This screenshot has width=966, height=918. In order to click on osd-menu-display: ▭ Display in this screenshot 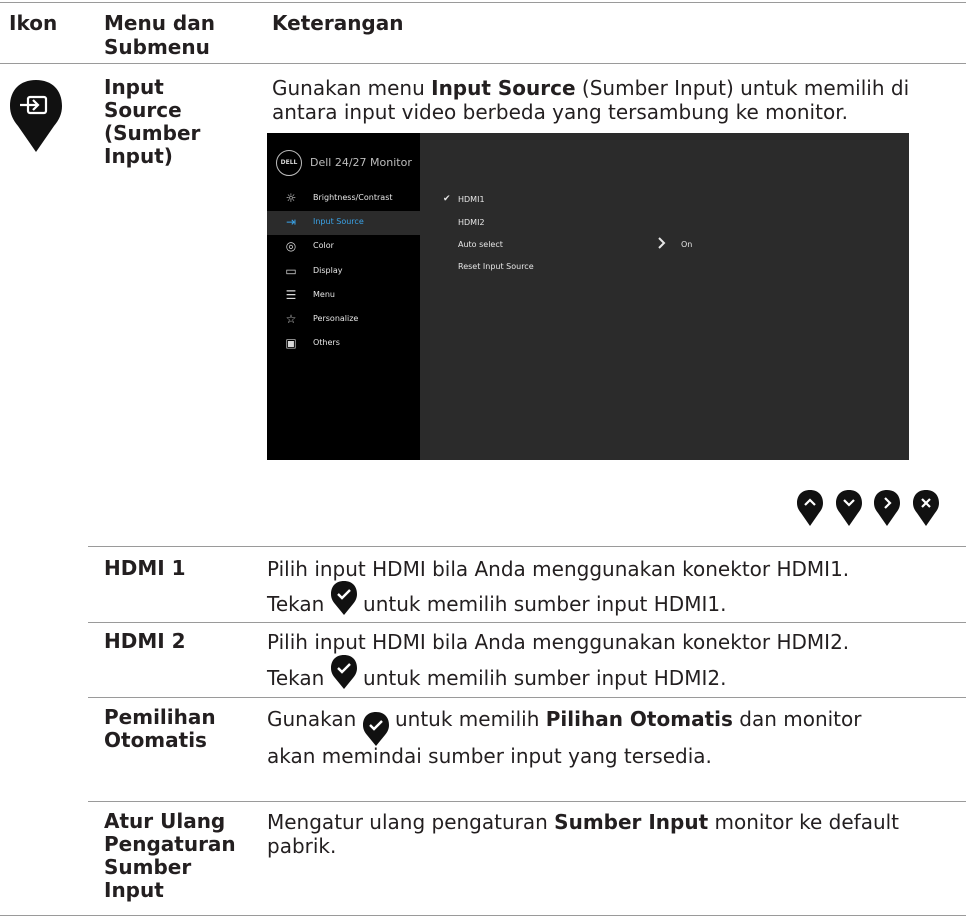, I will do `click(343, 272)`.